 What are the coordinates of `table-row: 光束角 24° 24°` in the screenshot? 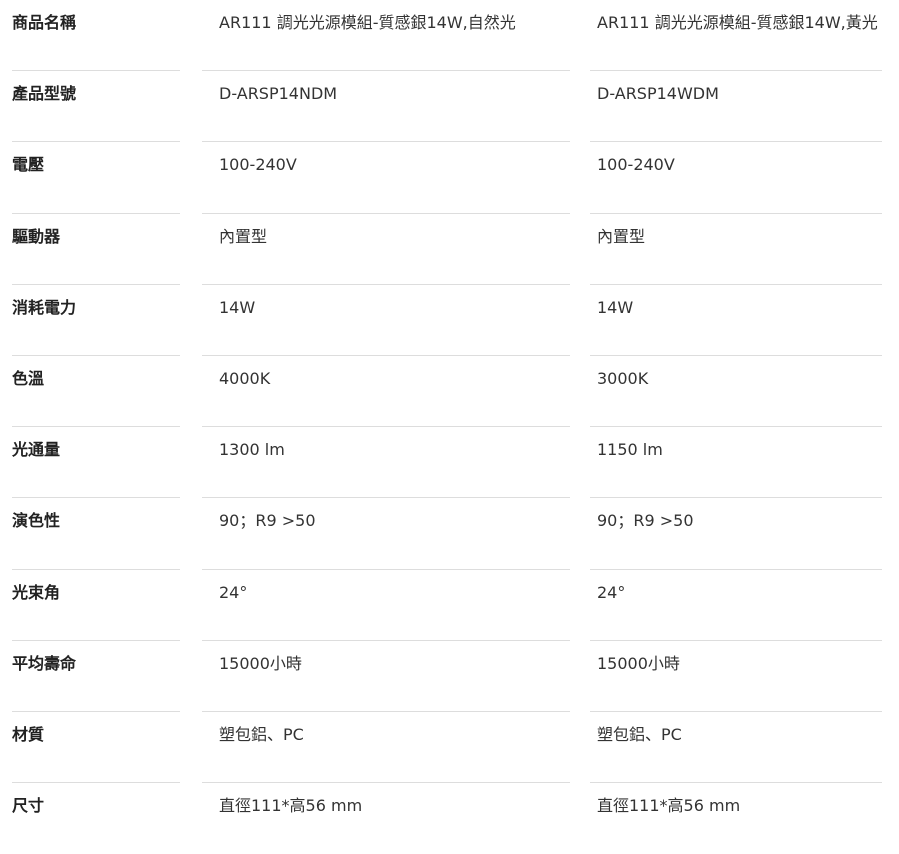 It's located at (449, 605).